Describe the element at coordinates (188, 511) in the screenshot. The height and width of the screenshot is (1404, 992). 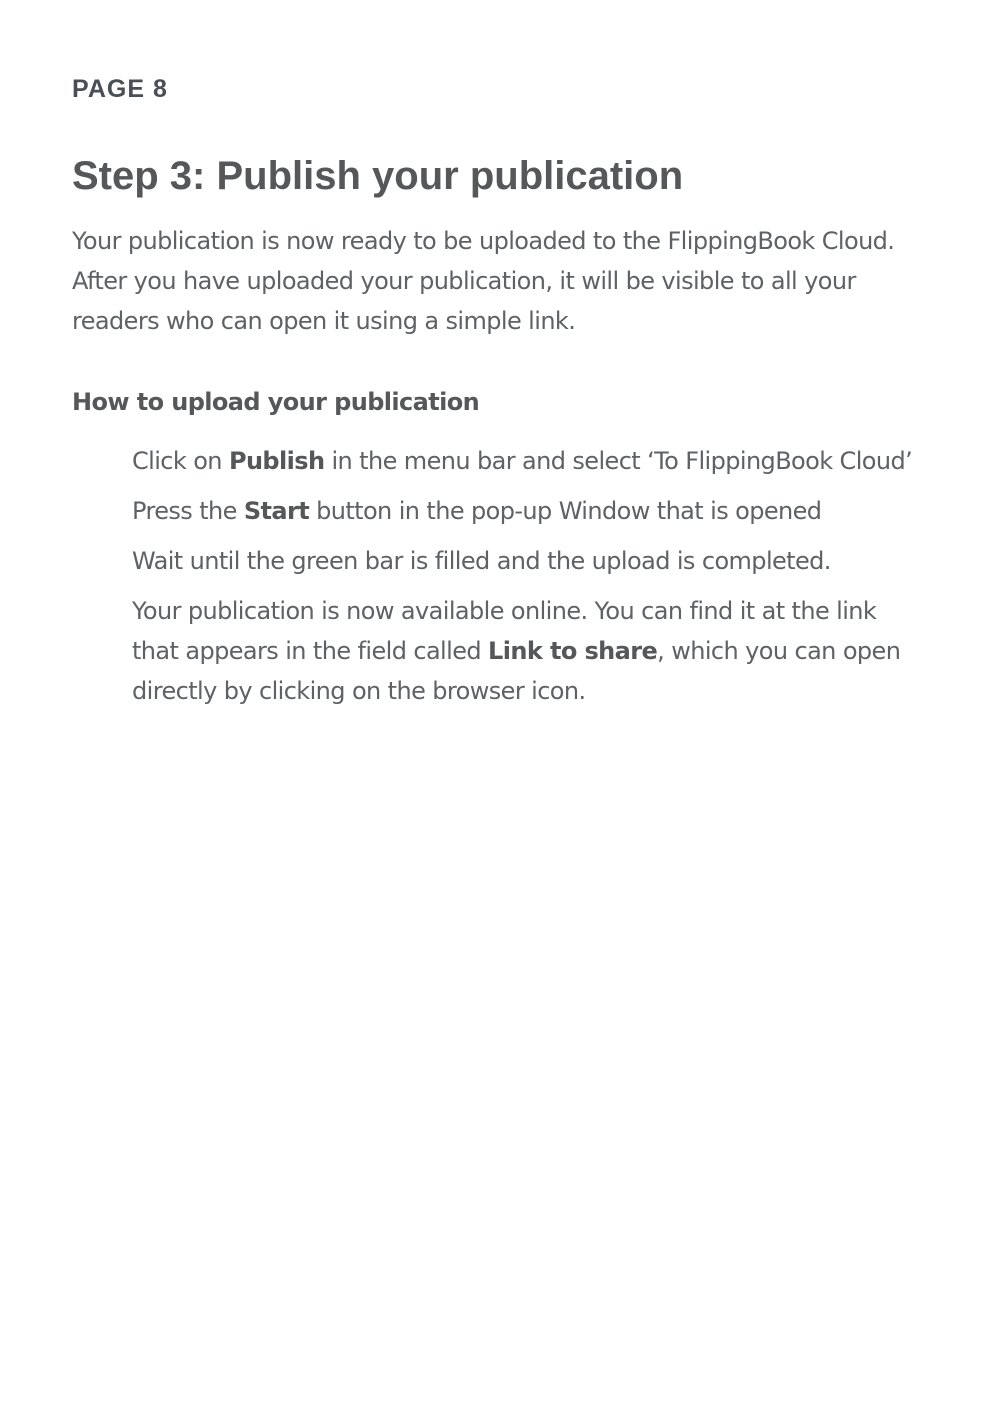
I see `step-text: Press the` at that location.